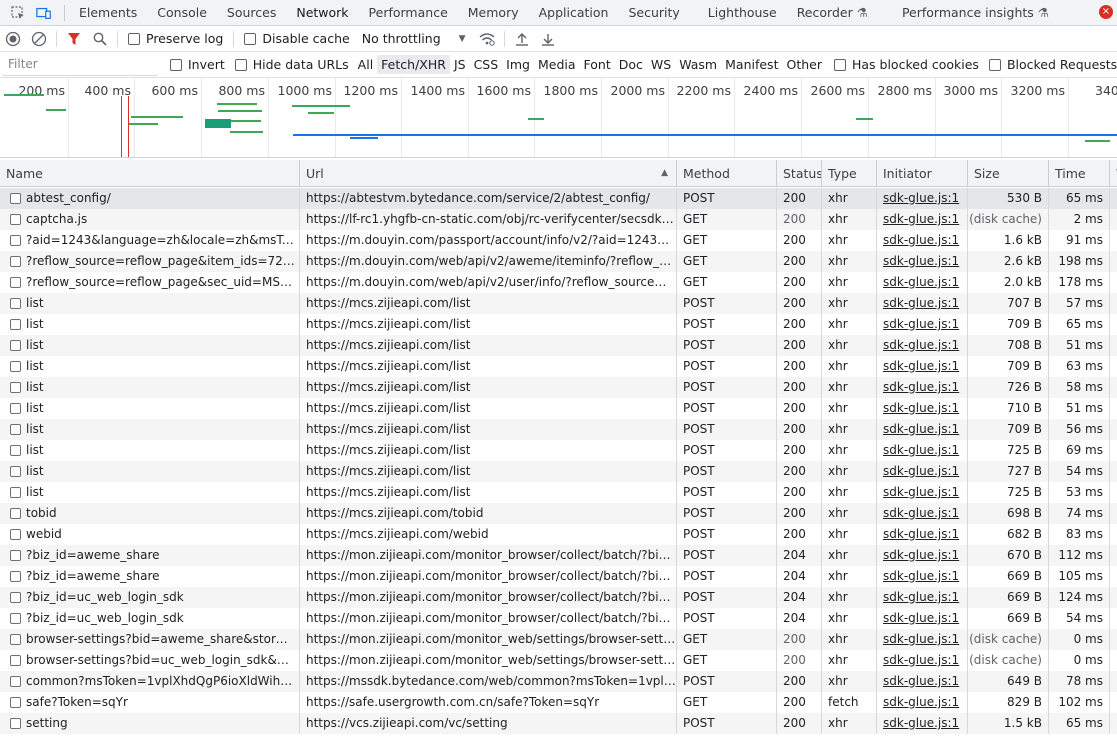 The image size is (1117, 738). What do you see at coordinates (631, 64) in the screenshot?
I see `filter-type-doc: Doc` at bounding box center [631, 64].